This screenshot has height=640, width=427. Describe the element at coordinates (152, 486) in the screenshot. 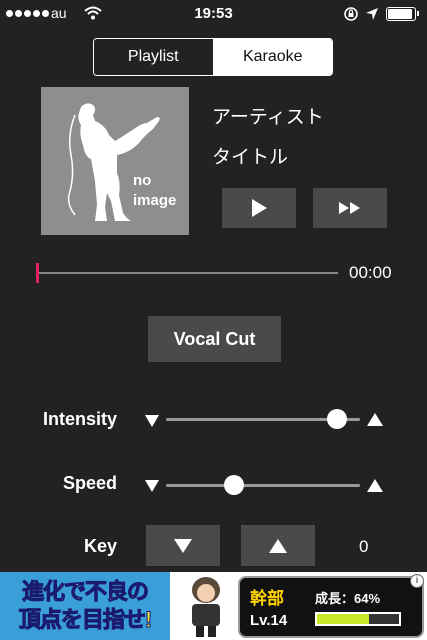

I see `speed-decrease-icon` at that location.